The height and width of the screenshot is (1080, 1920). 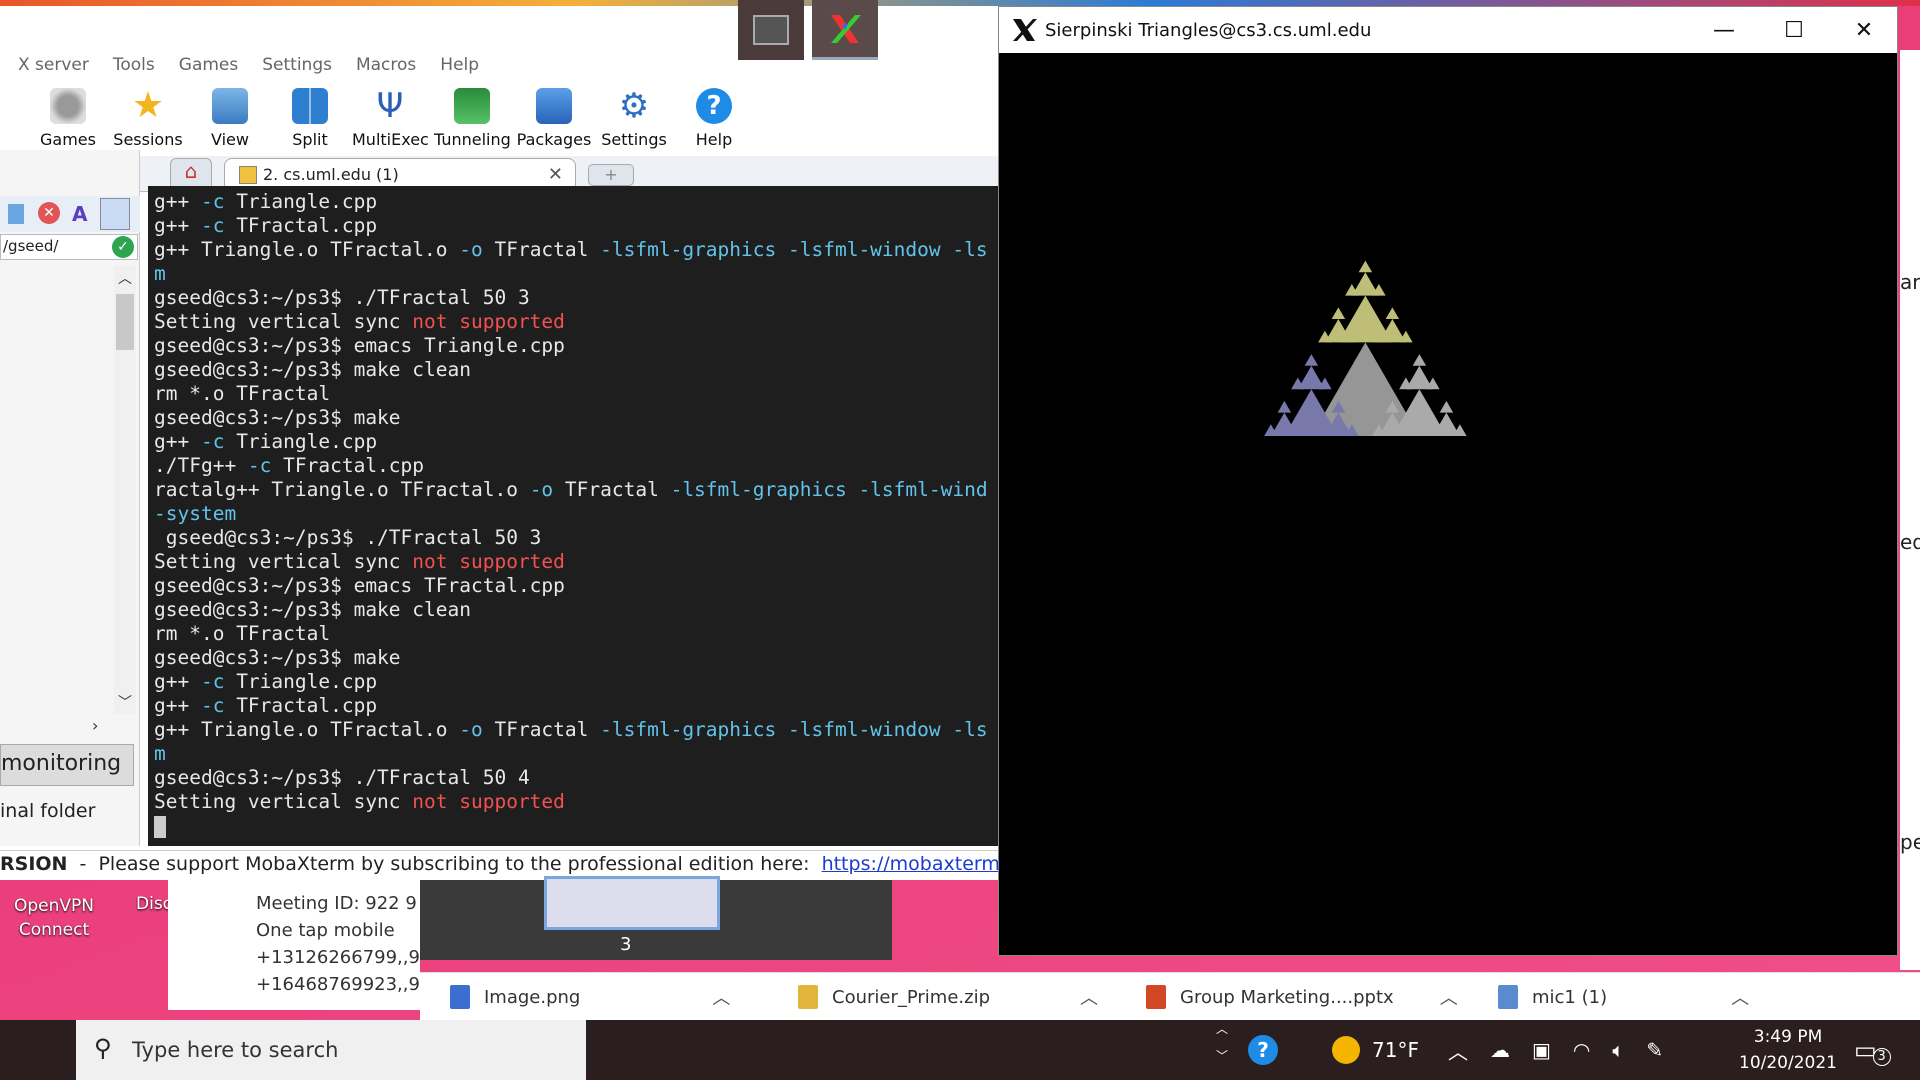 I want to click on zoom-line: One tap mobile, so click(x=325, y=930).